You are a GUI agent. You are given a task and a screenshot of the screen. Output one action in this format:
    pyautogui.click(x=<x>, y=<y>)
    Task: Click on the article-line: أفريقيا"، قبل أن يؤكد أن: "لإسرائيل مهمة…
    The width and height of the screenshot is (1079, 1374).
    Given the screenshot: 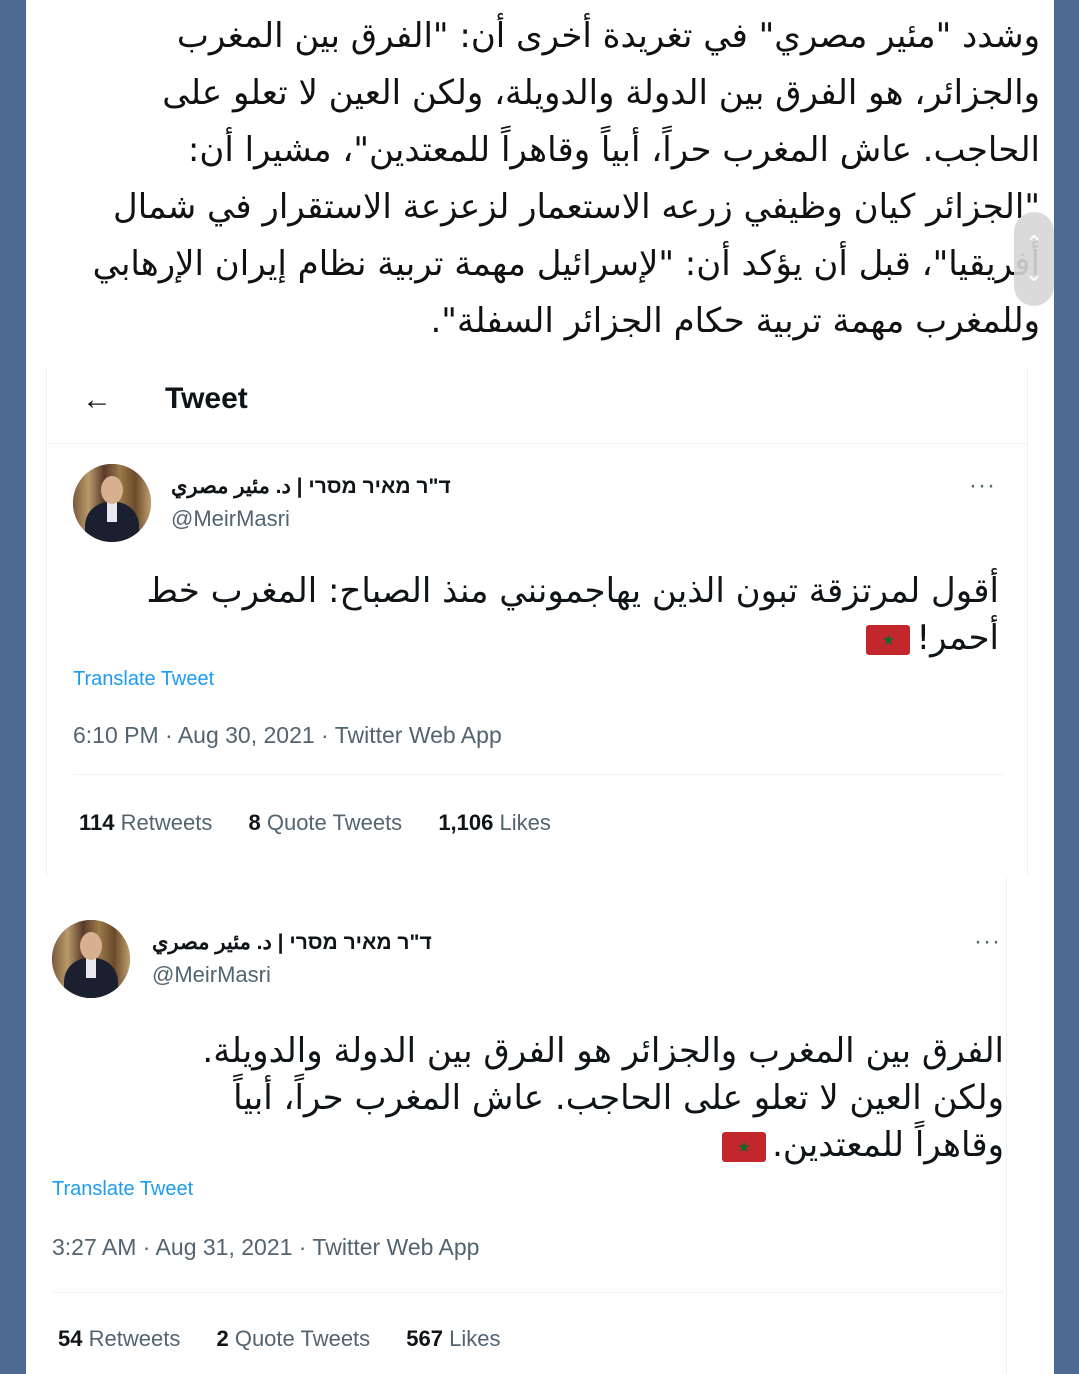 What is the action you would take?
    pyautogui.click(x=566, y=264)
    